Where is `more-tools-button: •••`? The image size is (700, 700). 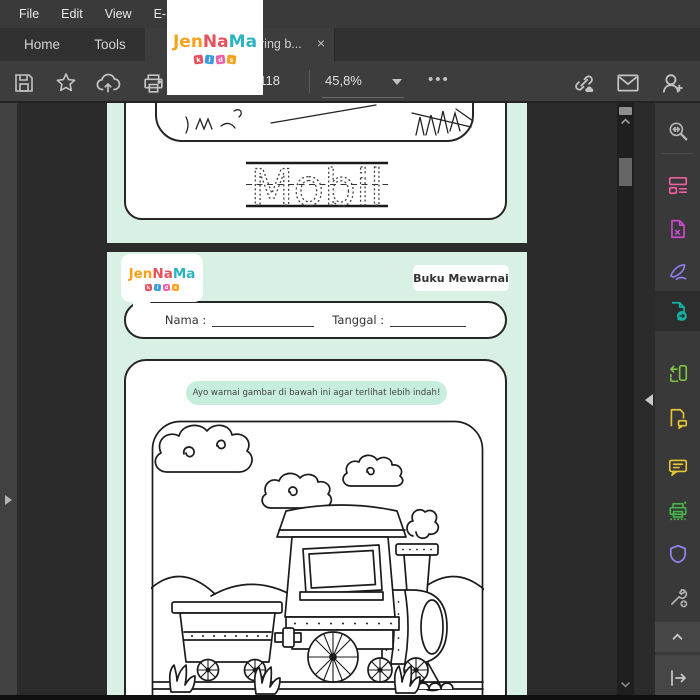 more-tools-button: ••• is located at coordinates (439, 81).